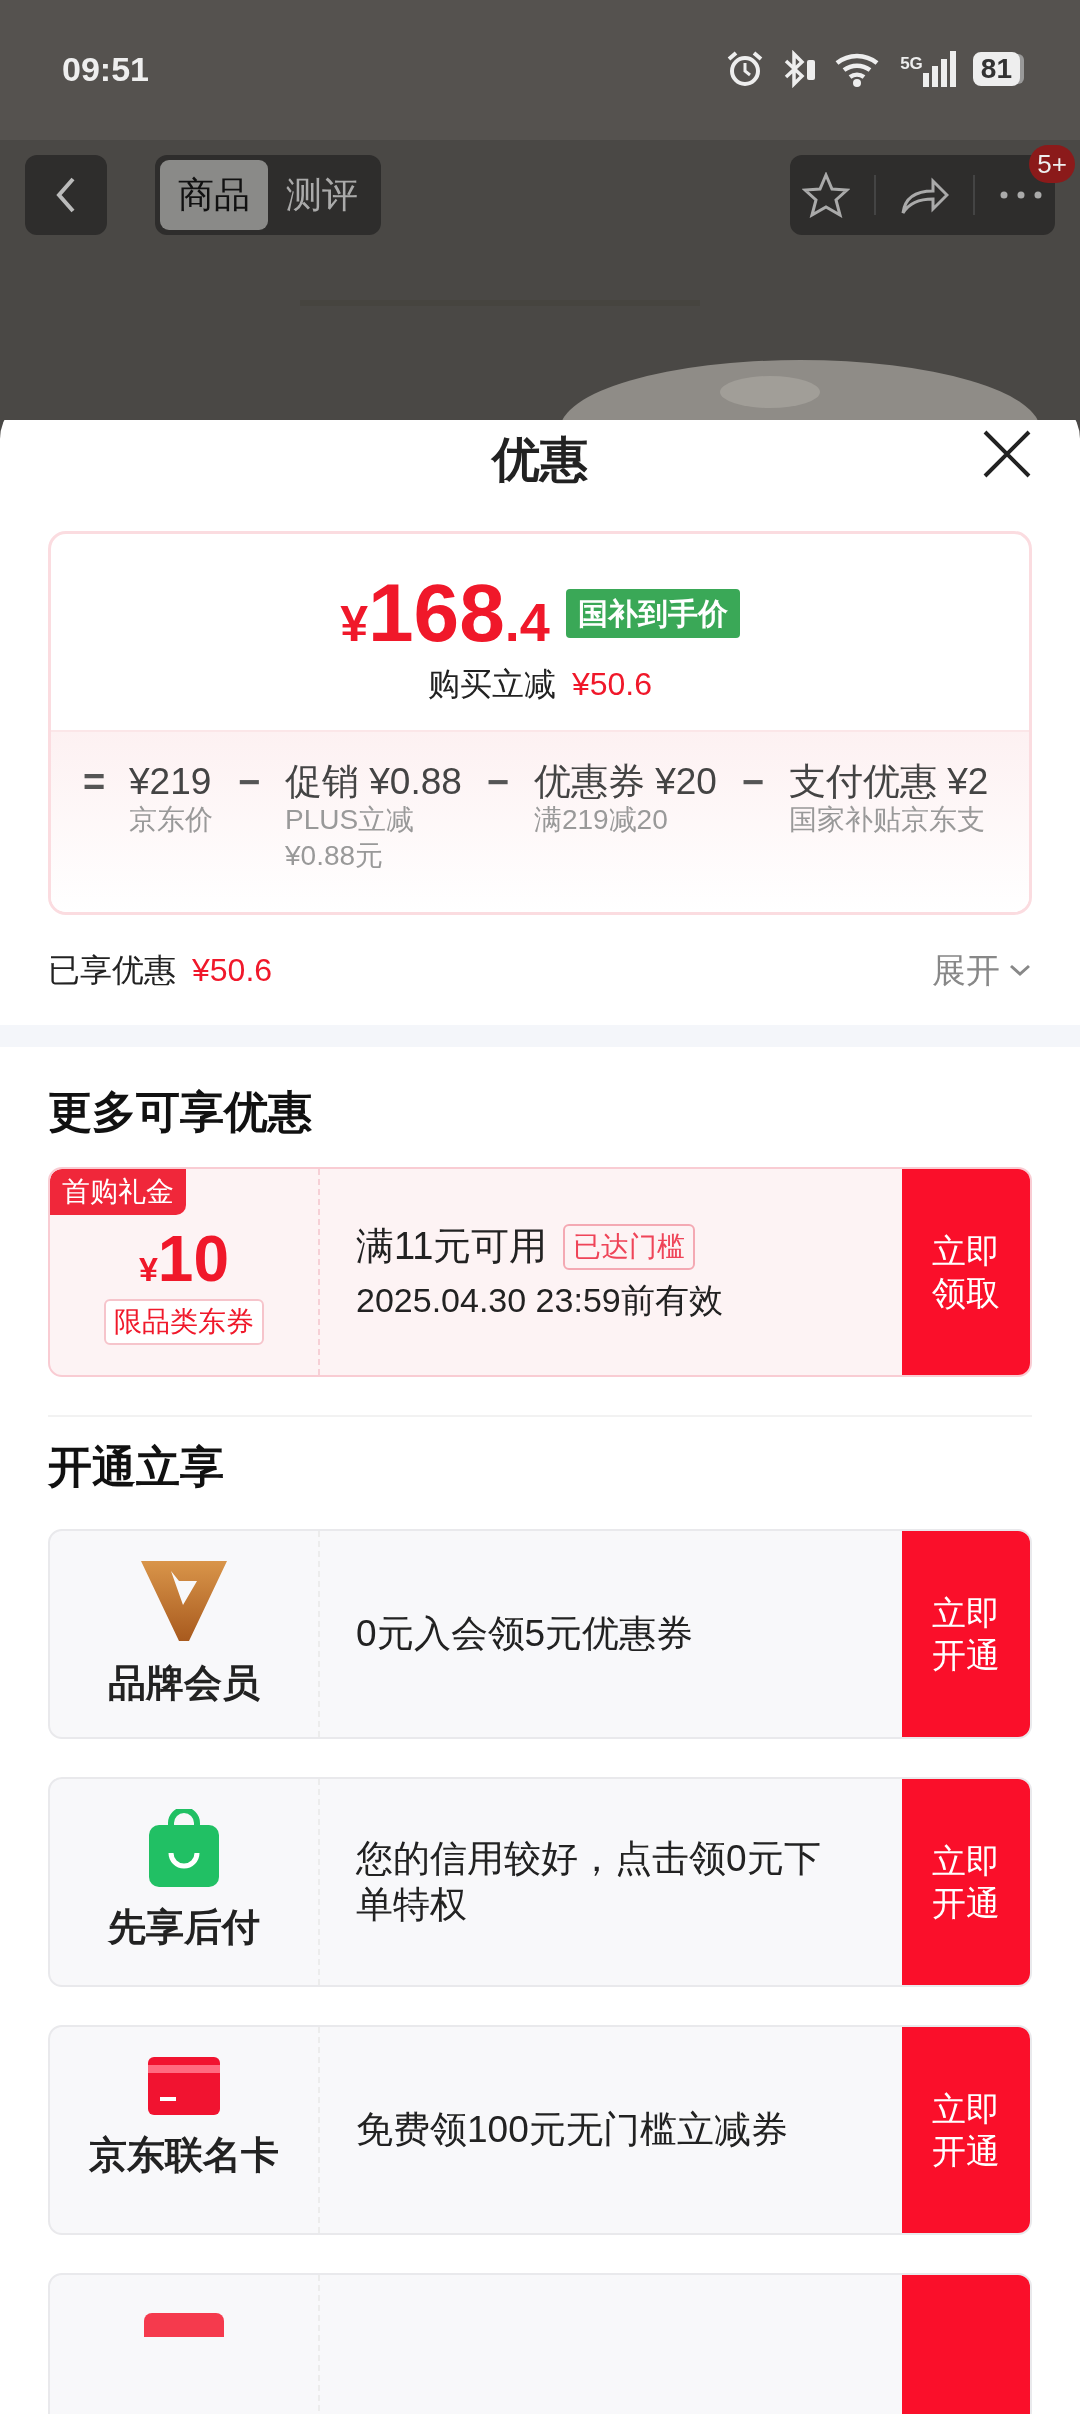 The width and height of the screenshot is (1080, 2414). Describe the element at coordinates (214, 195) in the screenshot. I see `tab: 商品` at that location.